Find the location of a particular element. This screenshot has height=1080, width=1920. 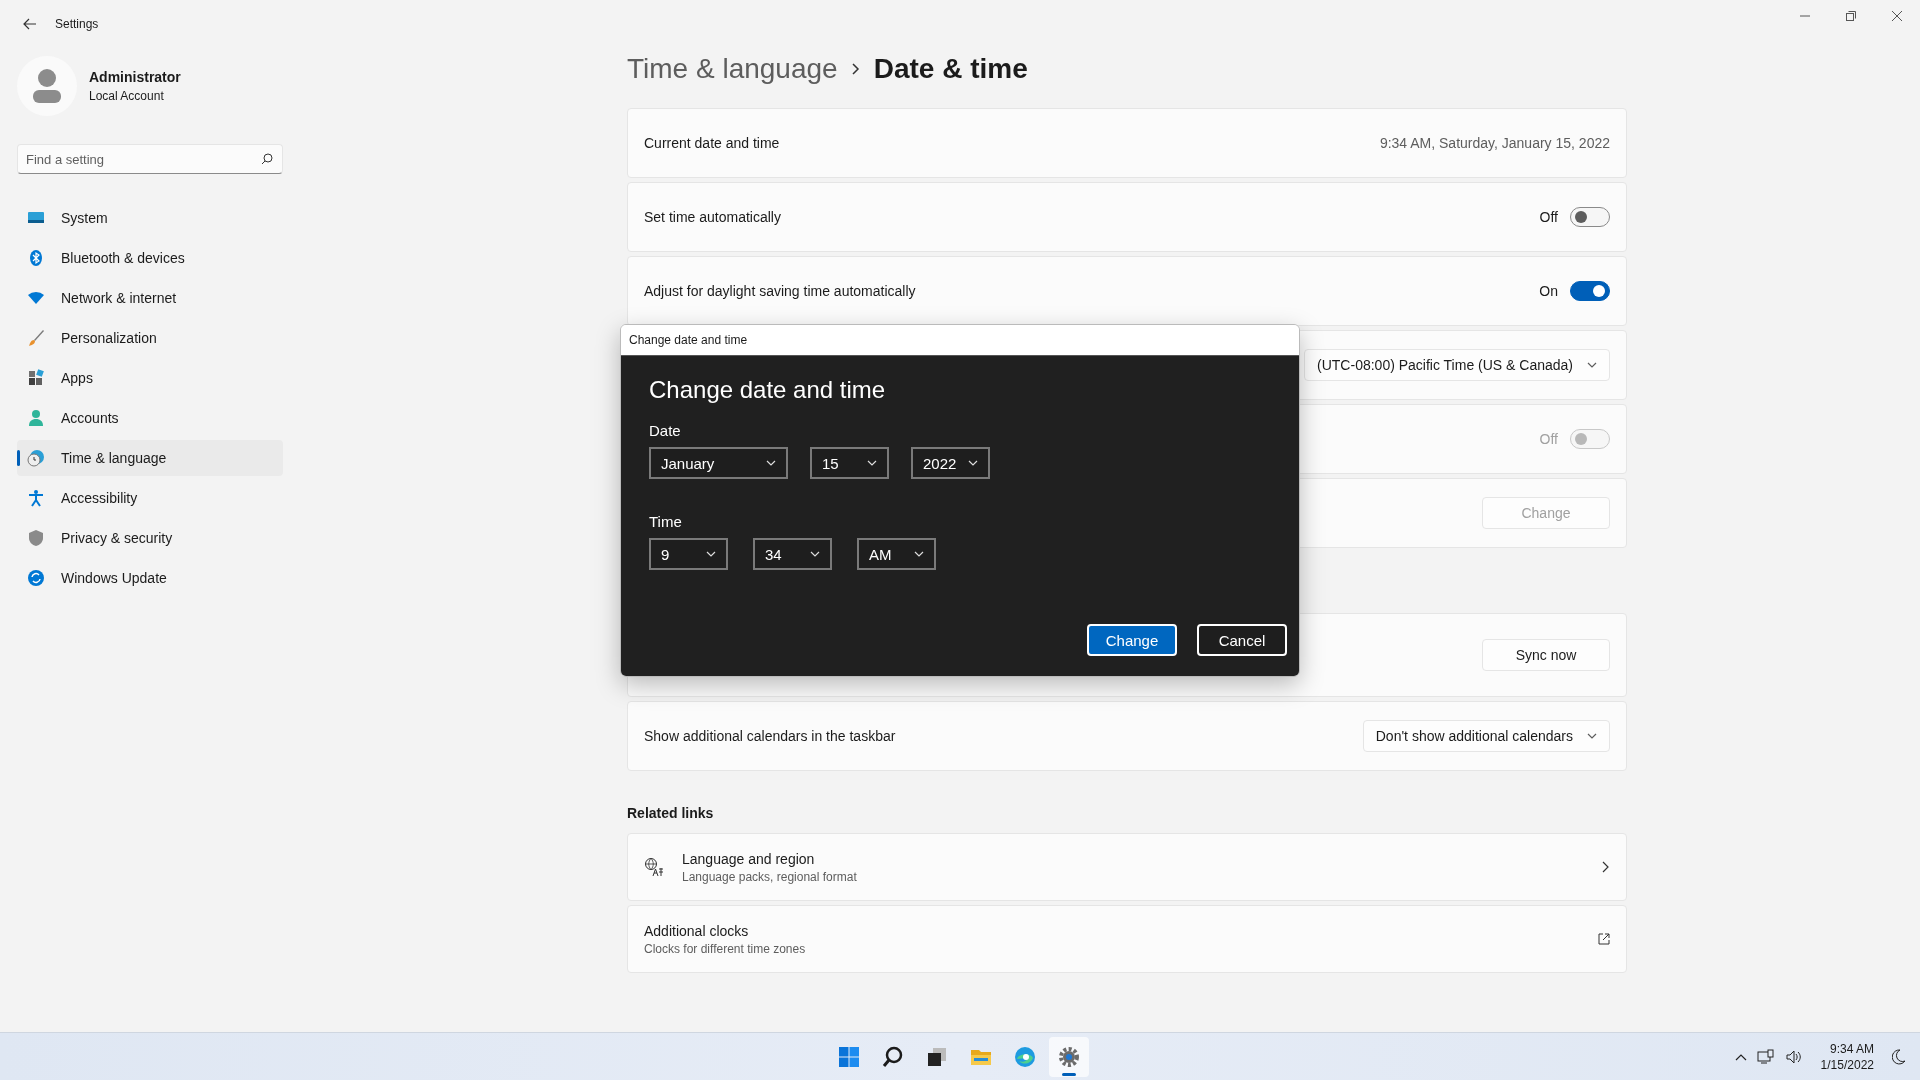

link-card: Language and region Language packs, regional format is located at coordinates (1127, 867).